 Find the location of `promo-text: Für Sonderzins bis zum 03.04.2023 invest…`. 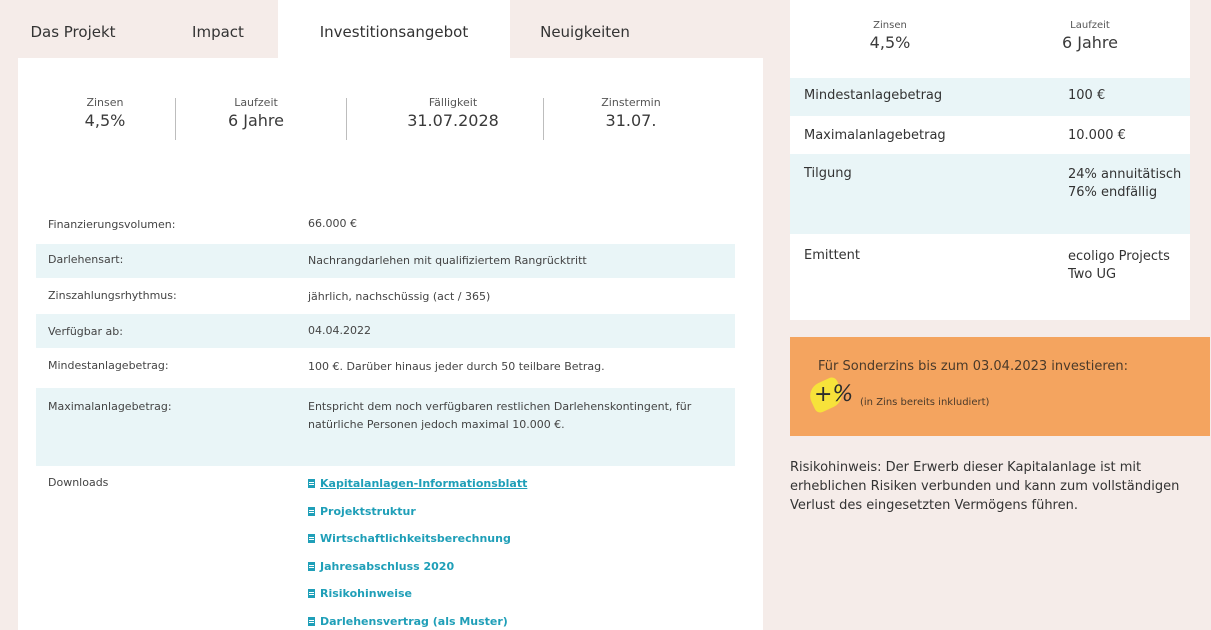

promo-text: Für Sonderzins bis zum 03.04.2023 invest… is located at coordinates (973, 366).